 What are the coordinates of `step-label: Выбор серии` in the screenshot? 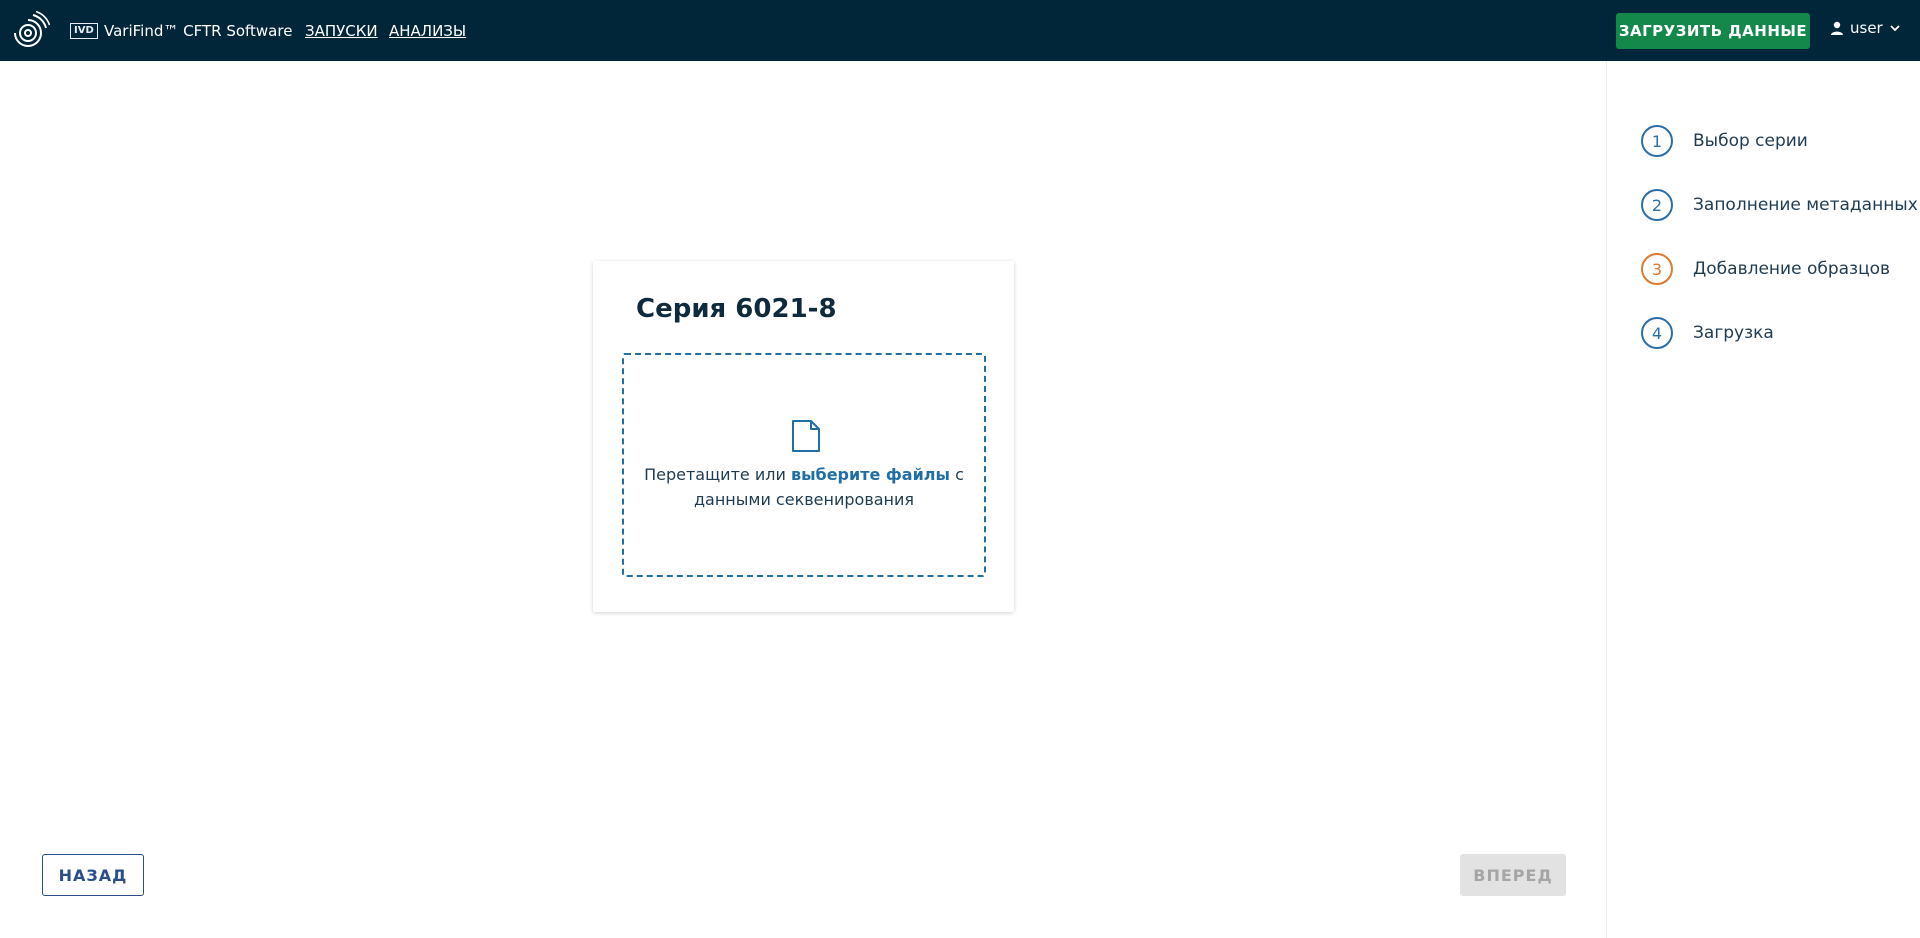 It's located at (1750, 141).